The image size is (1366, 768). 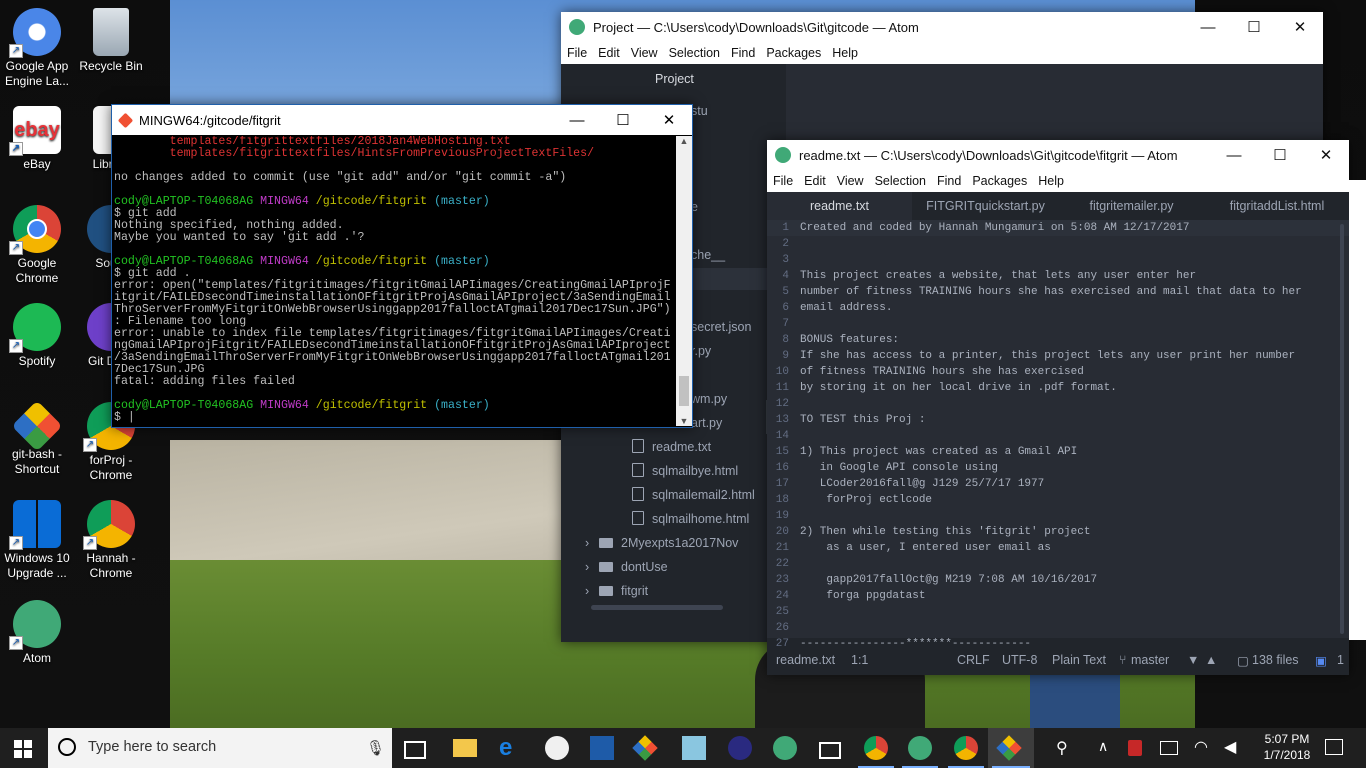 What do you see at coordinates (684, 421) in the screenshot?
I see `scroll-down-icon: ▼` at bounding box center [684, 421].